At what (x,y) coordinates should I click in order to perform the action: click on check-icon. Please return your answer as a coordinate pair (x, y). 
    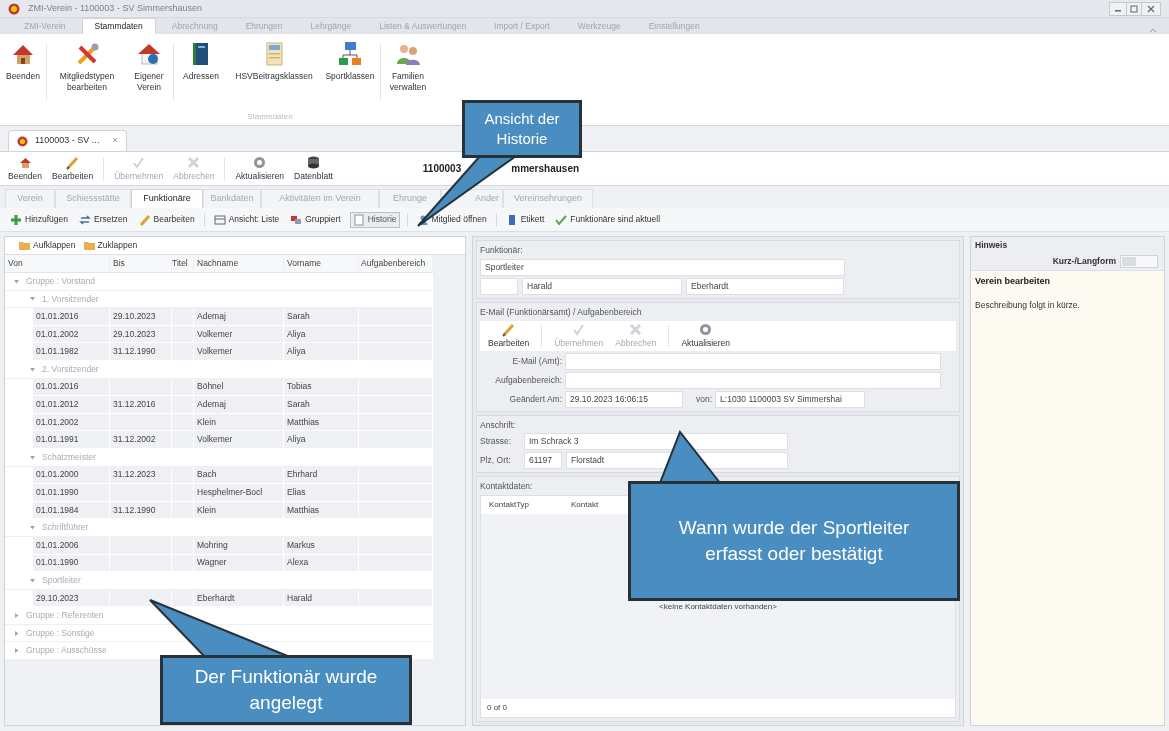
    Looking at the image, I should click on (561, 219).